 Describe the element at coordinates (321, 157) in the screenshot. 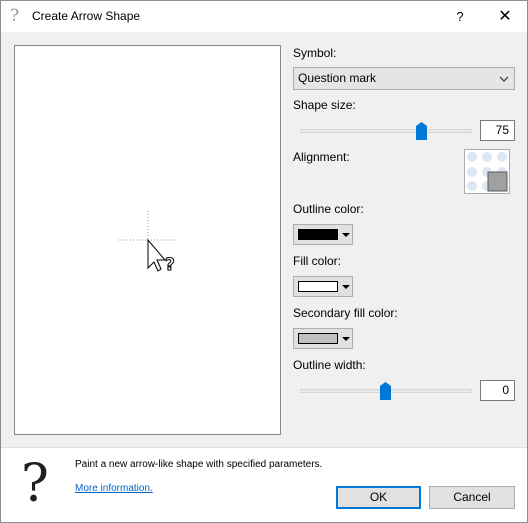

I see `alignment-label: Alignment:` at that location.